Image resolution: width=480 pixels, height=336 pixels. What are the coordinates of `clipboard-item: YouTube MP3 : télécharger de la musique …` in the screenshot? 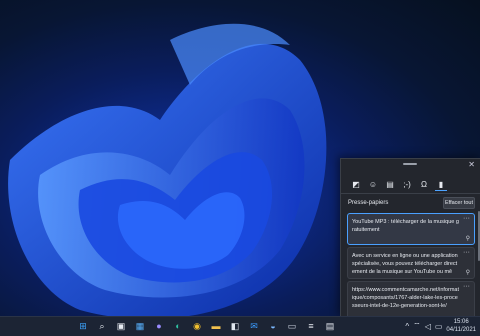 It's located at (411, 229).